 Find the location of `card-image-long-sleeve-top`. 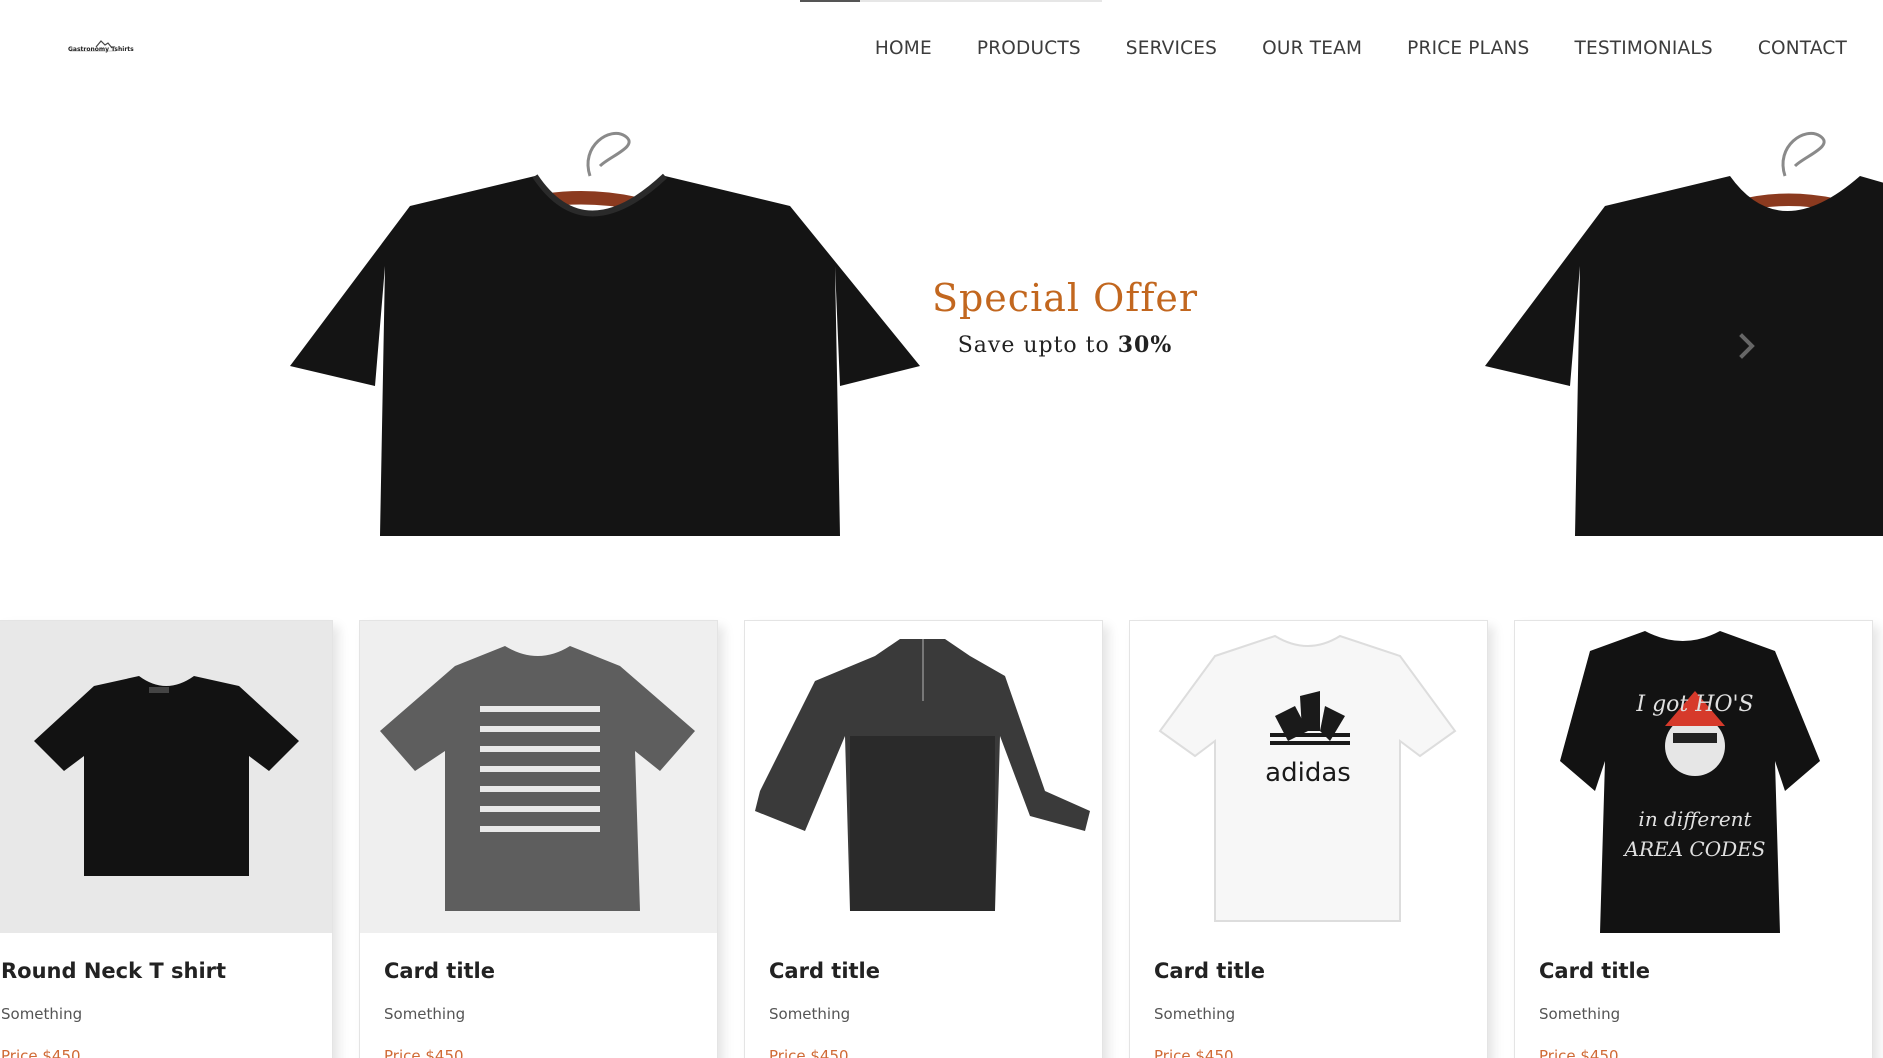

card-image-long-sleeve-top is located at coordinates (923, 777).